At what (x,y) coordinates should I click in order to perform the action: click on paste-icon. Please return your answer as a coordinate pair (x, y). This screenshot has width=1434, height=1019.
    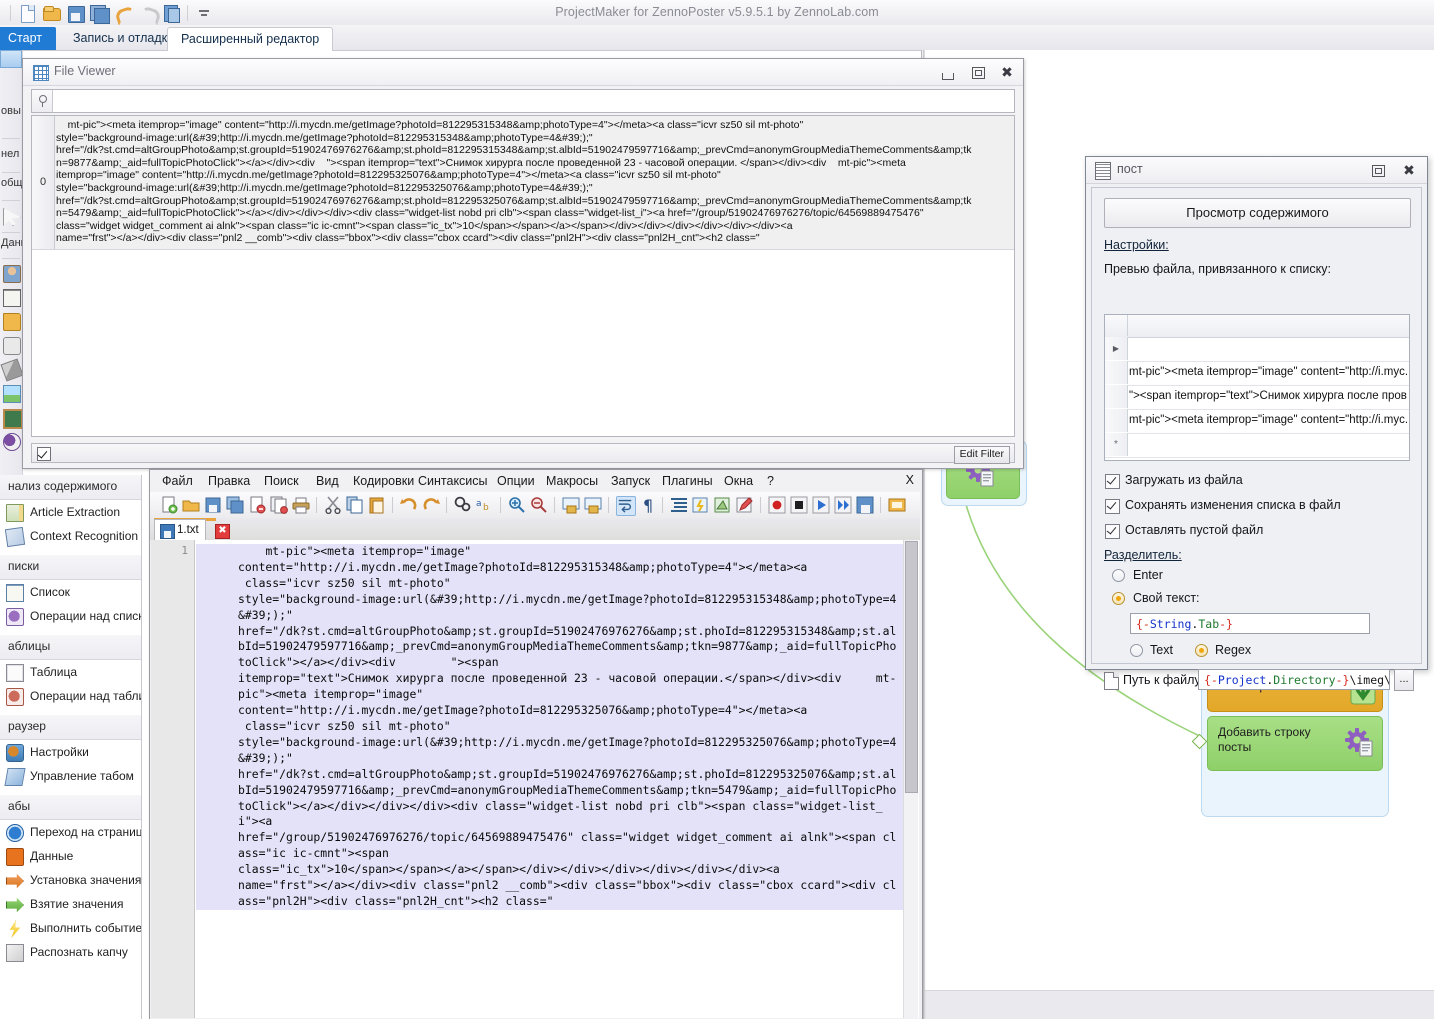
    Looking at the image, I should click on (377, 505).